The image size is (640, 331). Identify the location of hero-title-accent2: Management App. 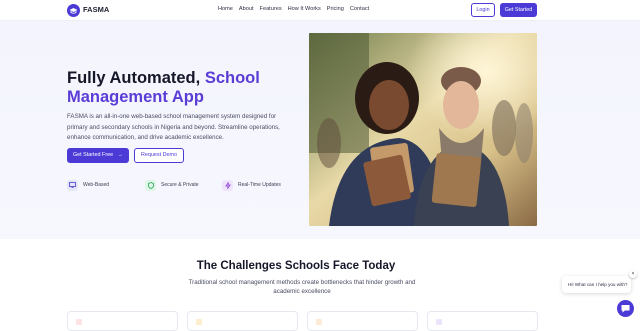
(135, 97).